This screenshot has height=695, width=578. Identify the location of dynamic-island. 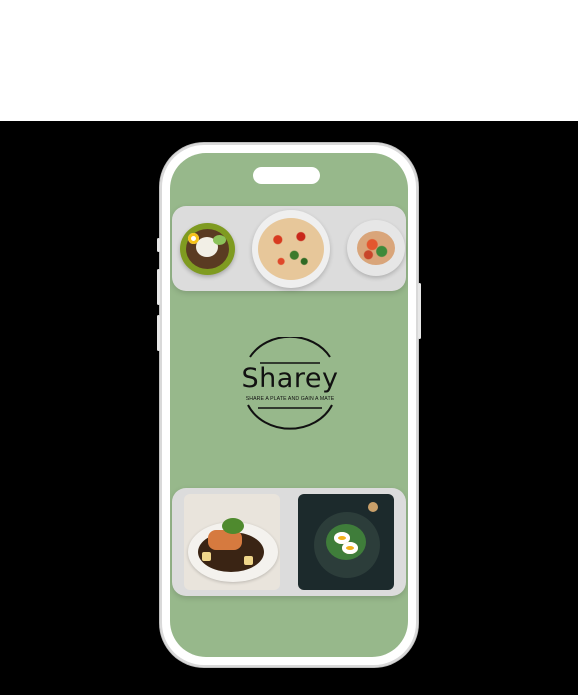
(286, 175).